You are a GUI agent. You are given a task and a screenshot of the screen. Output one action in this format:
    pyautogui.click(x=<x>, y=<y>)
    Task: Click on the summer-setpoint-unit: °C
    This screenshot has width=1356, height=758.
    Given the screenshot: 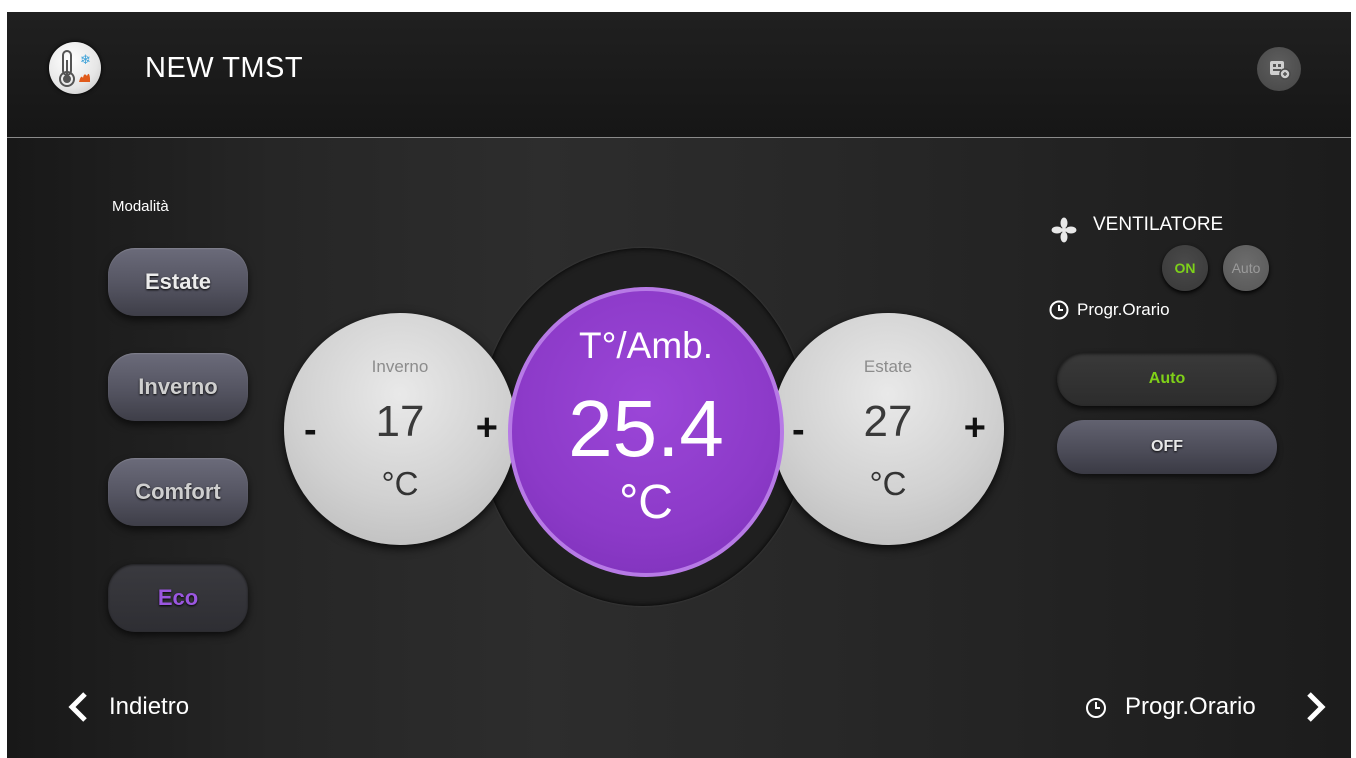 What is the action you would take?
    pyautogui.click(x=888, y=483)
    